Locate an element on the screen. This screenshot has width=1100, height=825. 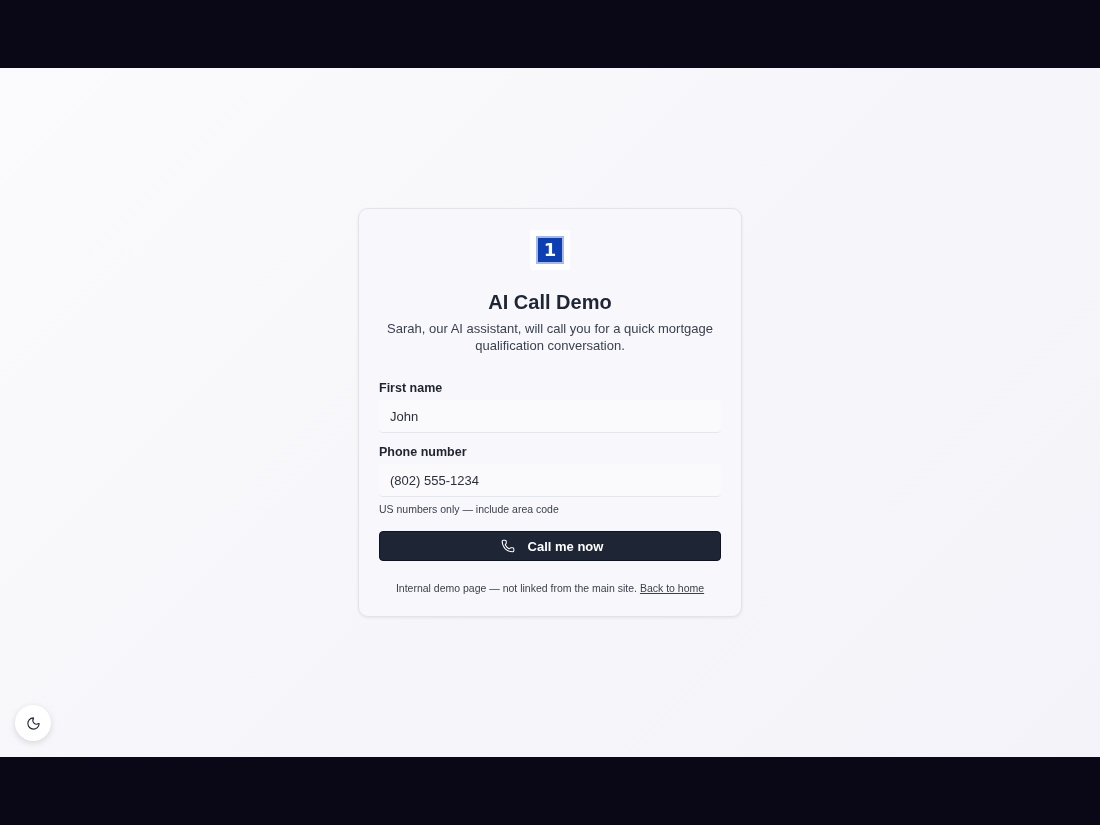
call-me-now-button: Call me now is located at coordinates (550, 546).